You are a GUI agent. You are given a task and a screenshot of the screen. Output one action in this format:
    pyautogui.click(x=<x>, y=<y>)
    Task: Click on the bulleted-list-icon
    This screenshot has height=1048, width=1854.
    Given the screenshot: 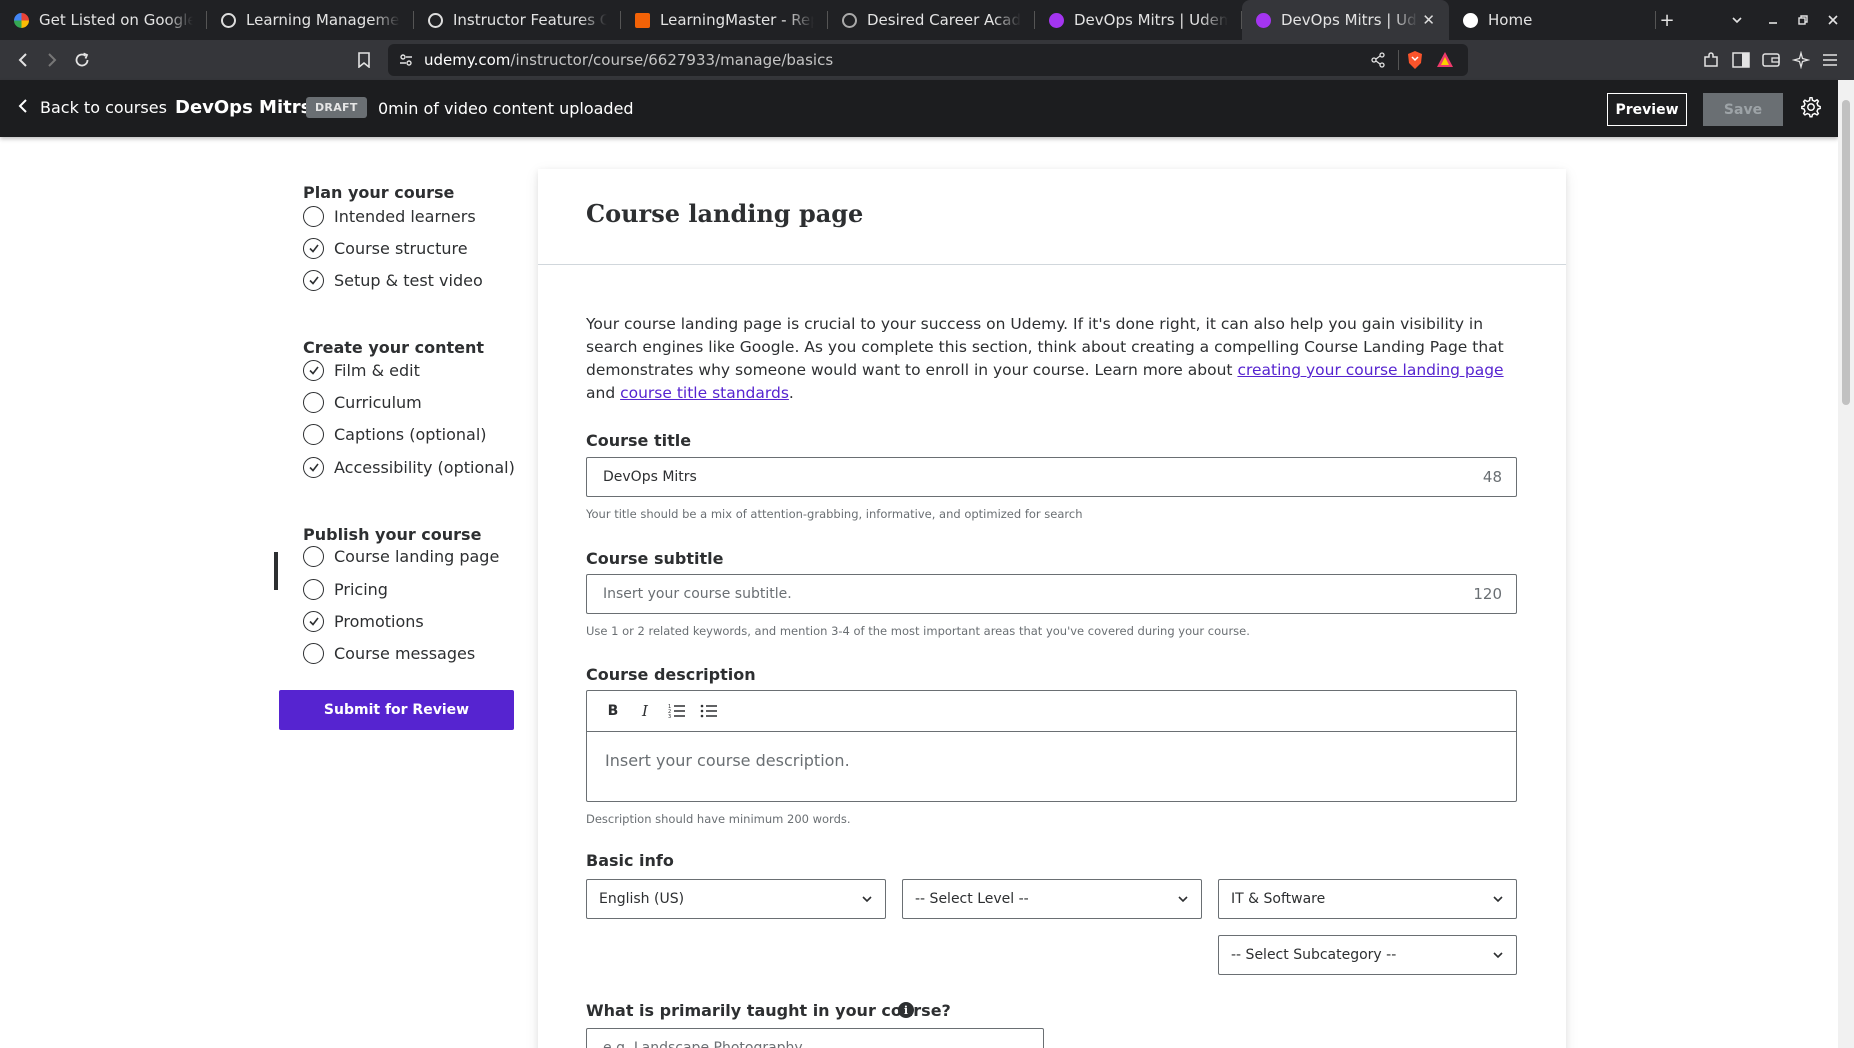 What is the action you would take?
    pyautogui.click(x=709, y=711)
    